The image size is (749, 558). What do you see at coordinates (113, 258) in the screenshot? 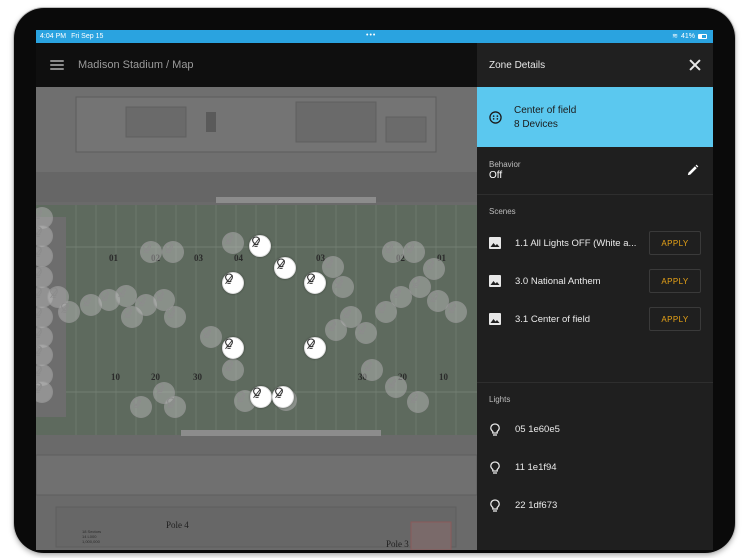
I see `yard-number: 01` at bounding box center [113, 258].